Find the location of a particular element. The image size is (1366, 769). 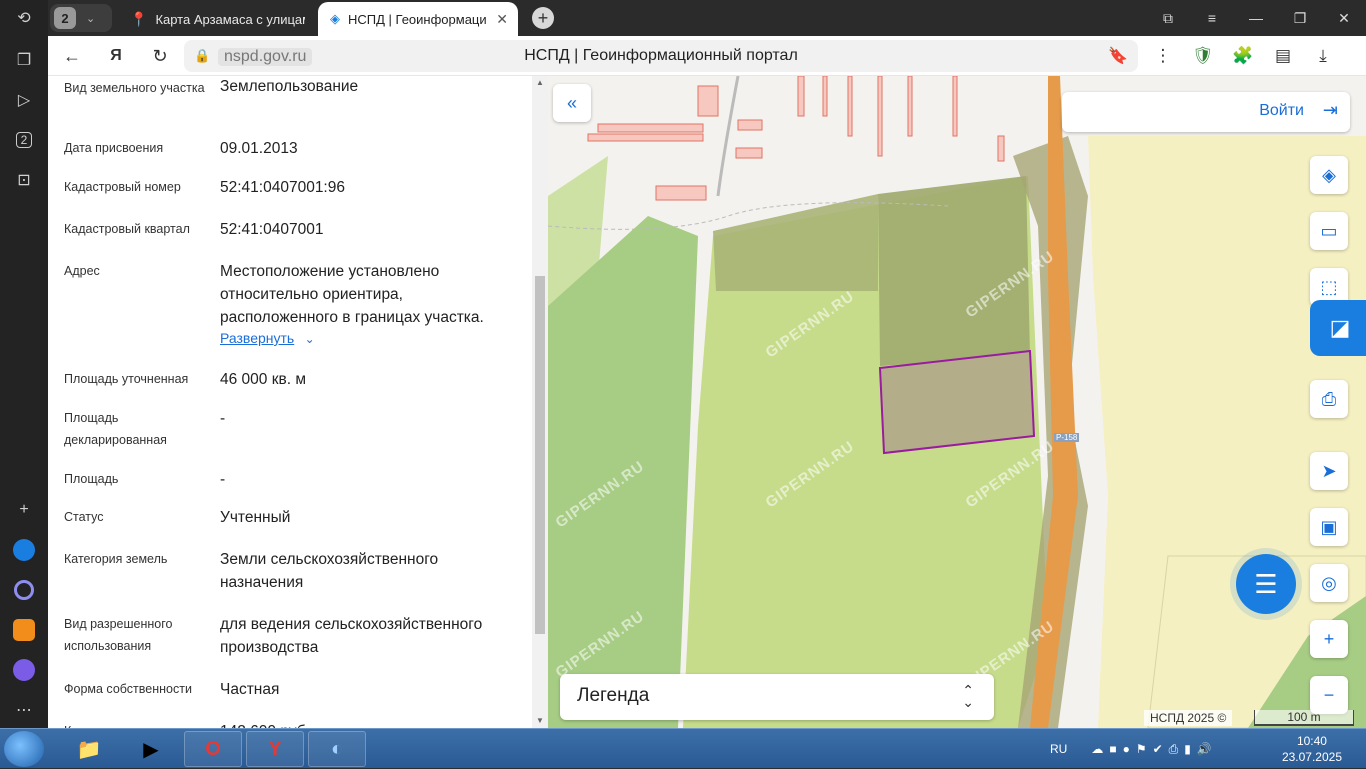

explorer-icon: 📁 is located at coordinates (89, 749).